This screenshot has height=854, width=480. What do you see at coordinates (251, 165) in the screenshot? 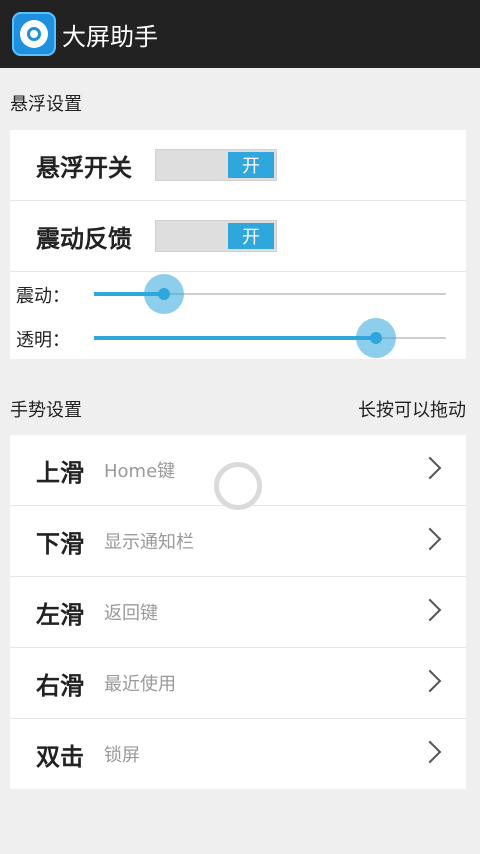
I see `float-switch-state: 开` at bounding box center [251, 165].